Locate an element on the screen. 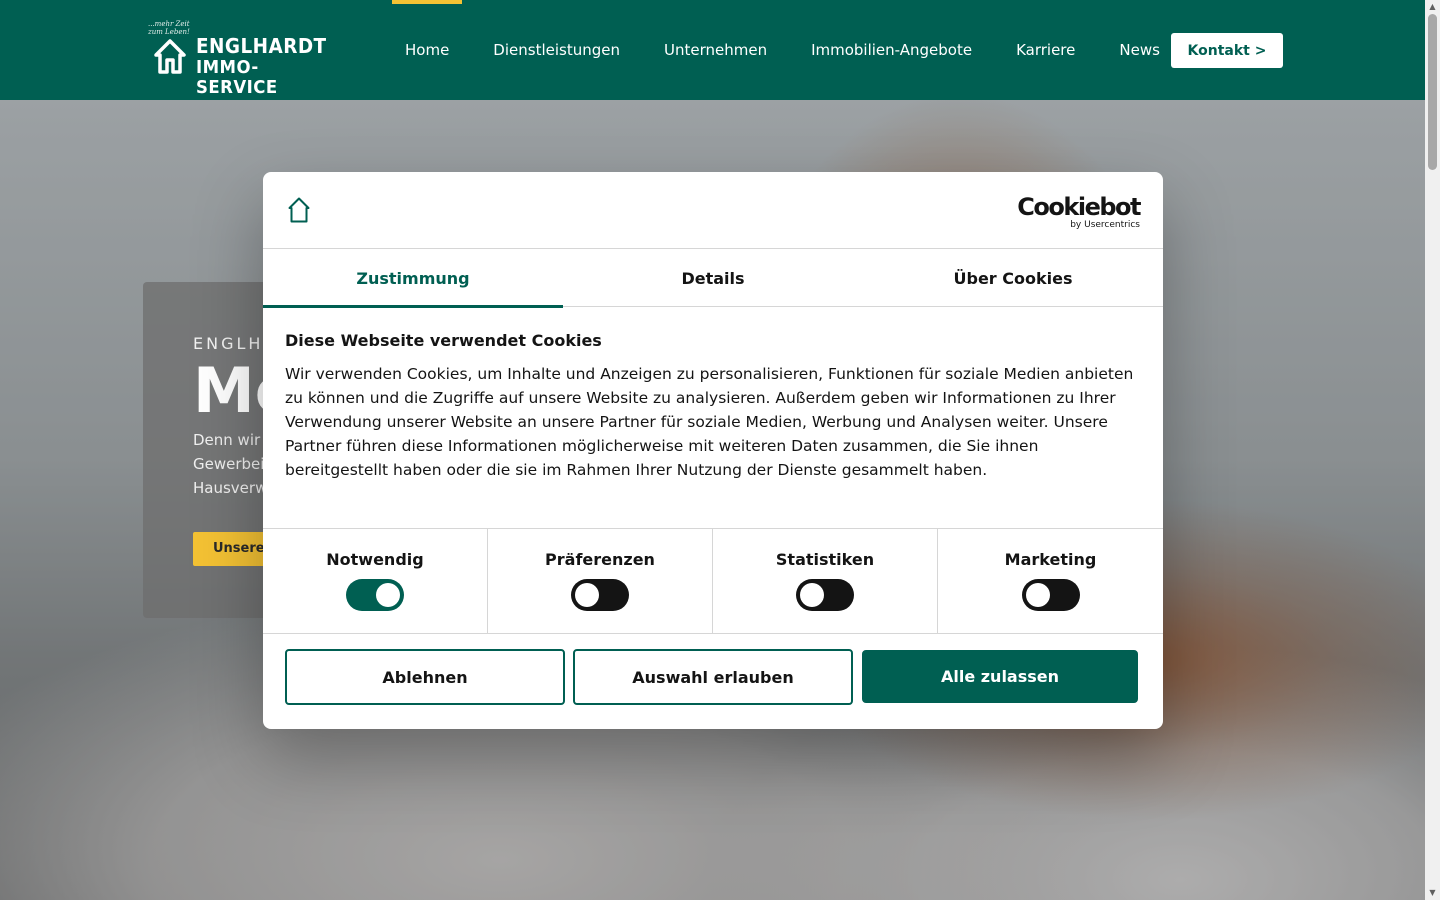 Image resolution: width=1440 pixels, height=900 pixels. tab-zustimmung: Zustimmung is located at coordinates (413, 278).